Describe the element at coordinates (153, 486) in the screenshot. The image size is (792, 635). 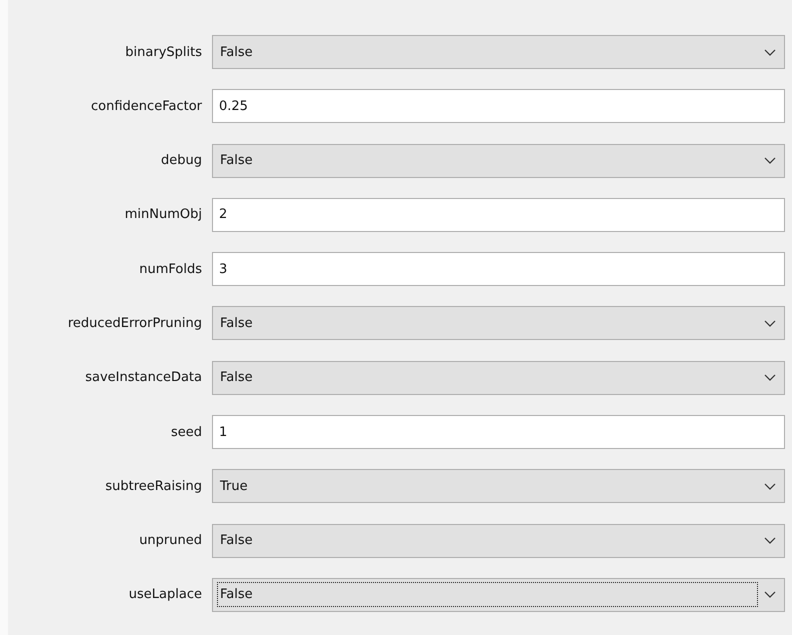
I see `property-label: subtreeRaising` at that location.